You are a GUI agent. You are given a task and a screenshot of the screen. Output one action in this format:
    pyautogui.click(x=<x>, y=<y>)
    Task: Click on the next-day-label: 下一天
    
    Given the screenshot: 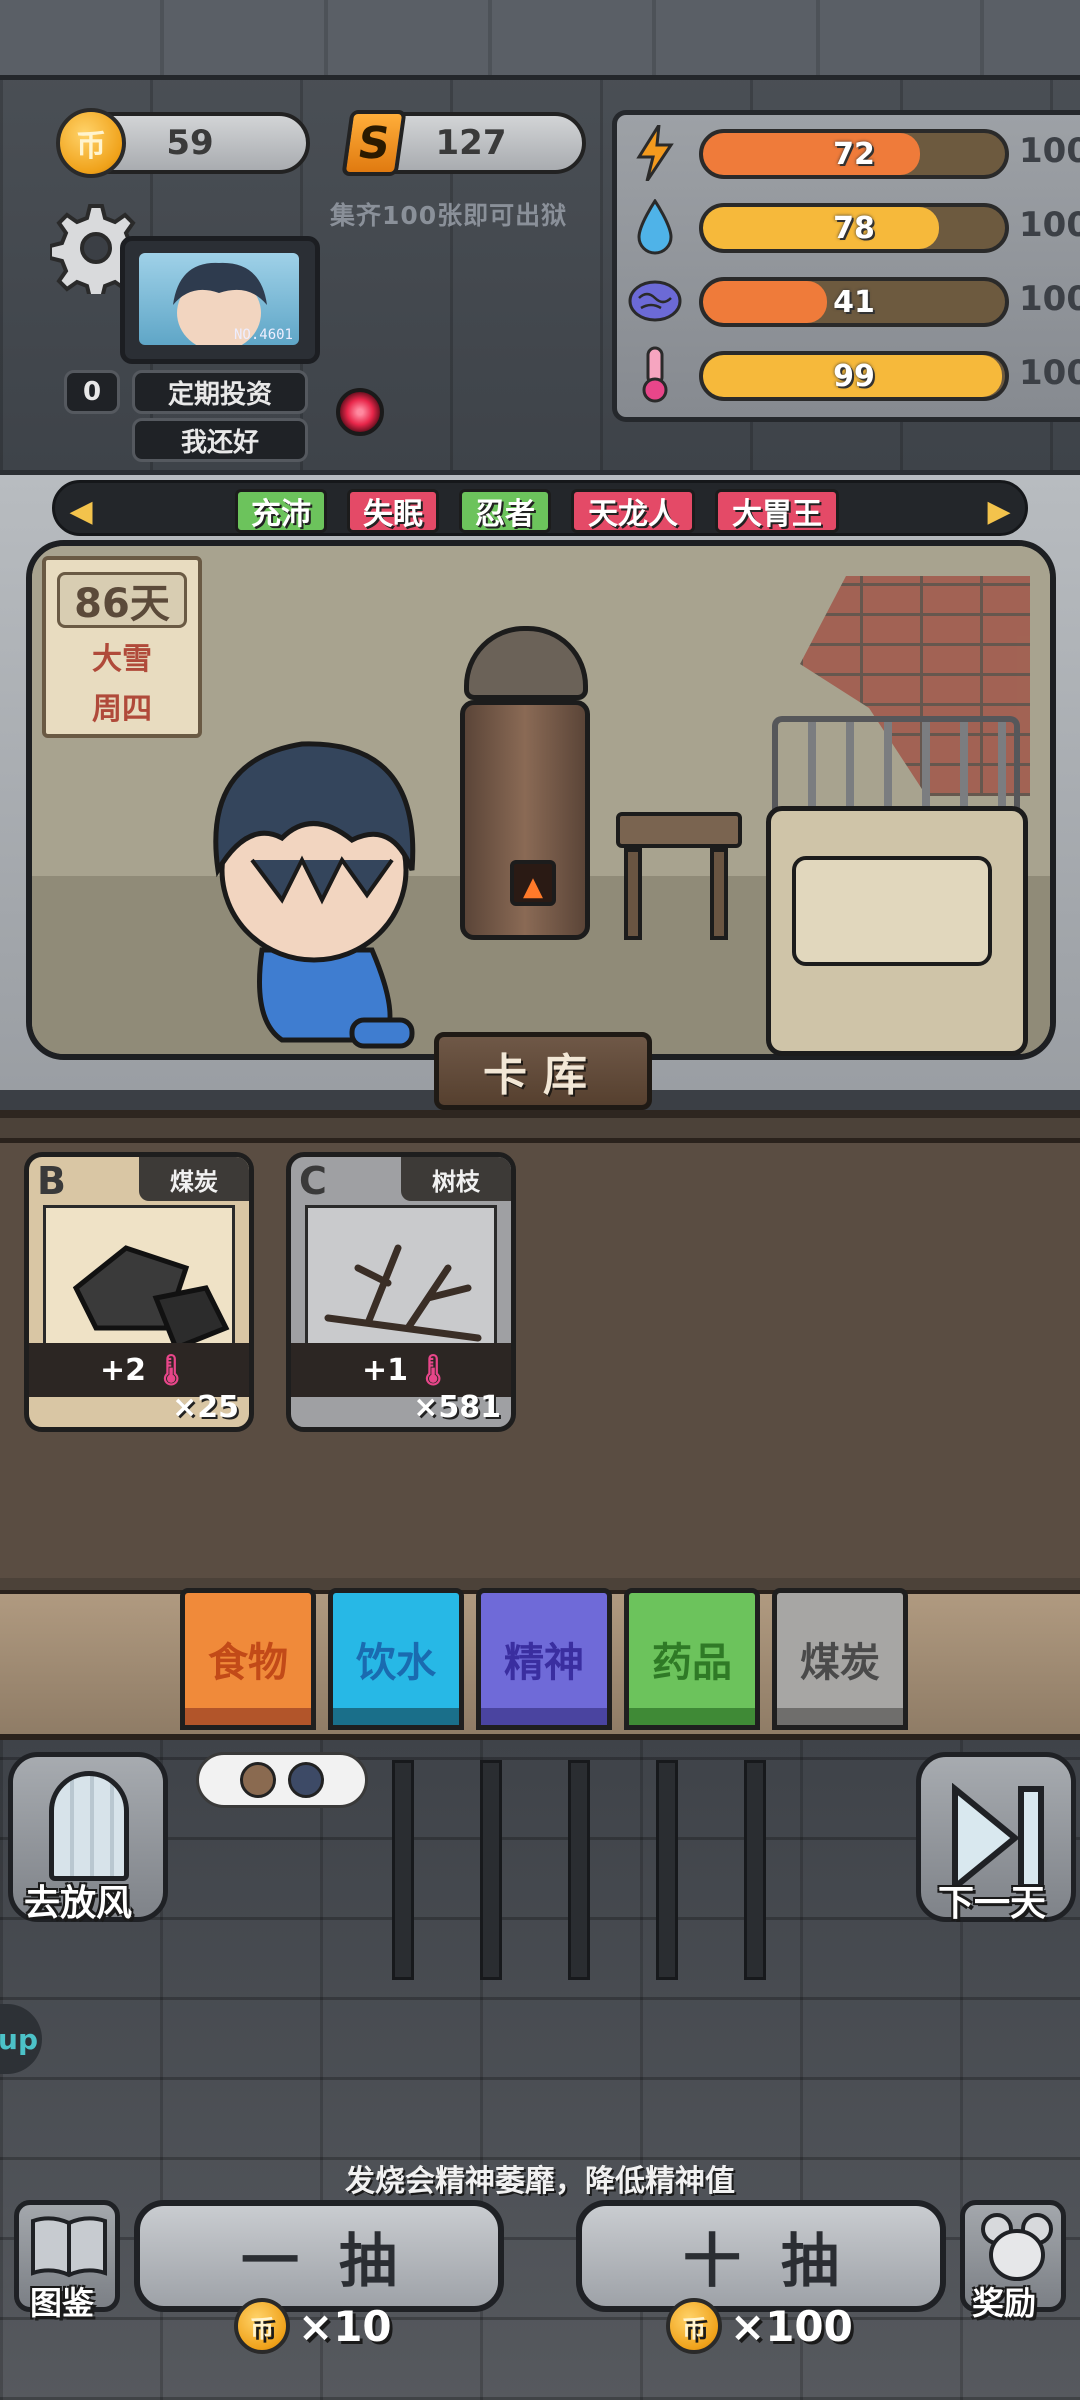 What is the action you would take?
    pyautogui.click(x=992, y=1903)
    